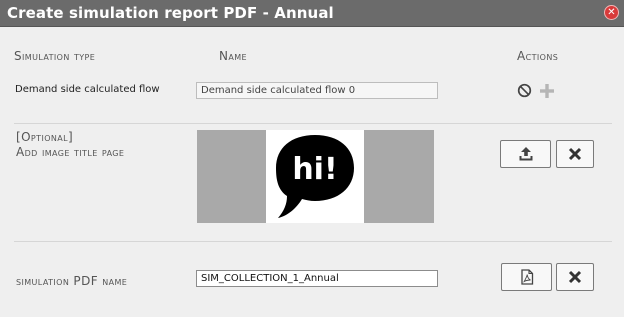 This screenshot has height=317, width=624. I want to click on preview-text: hi!, so click(314, 169).